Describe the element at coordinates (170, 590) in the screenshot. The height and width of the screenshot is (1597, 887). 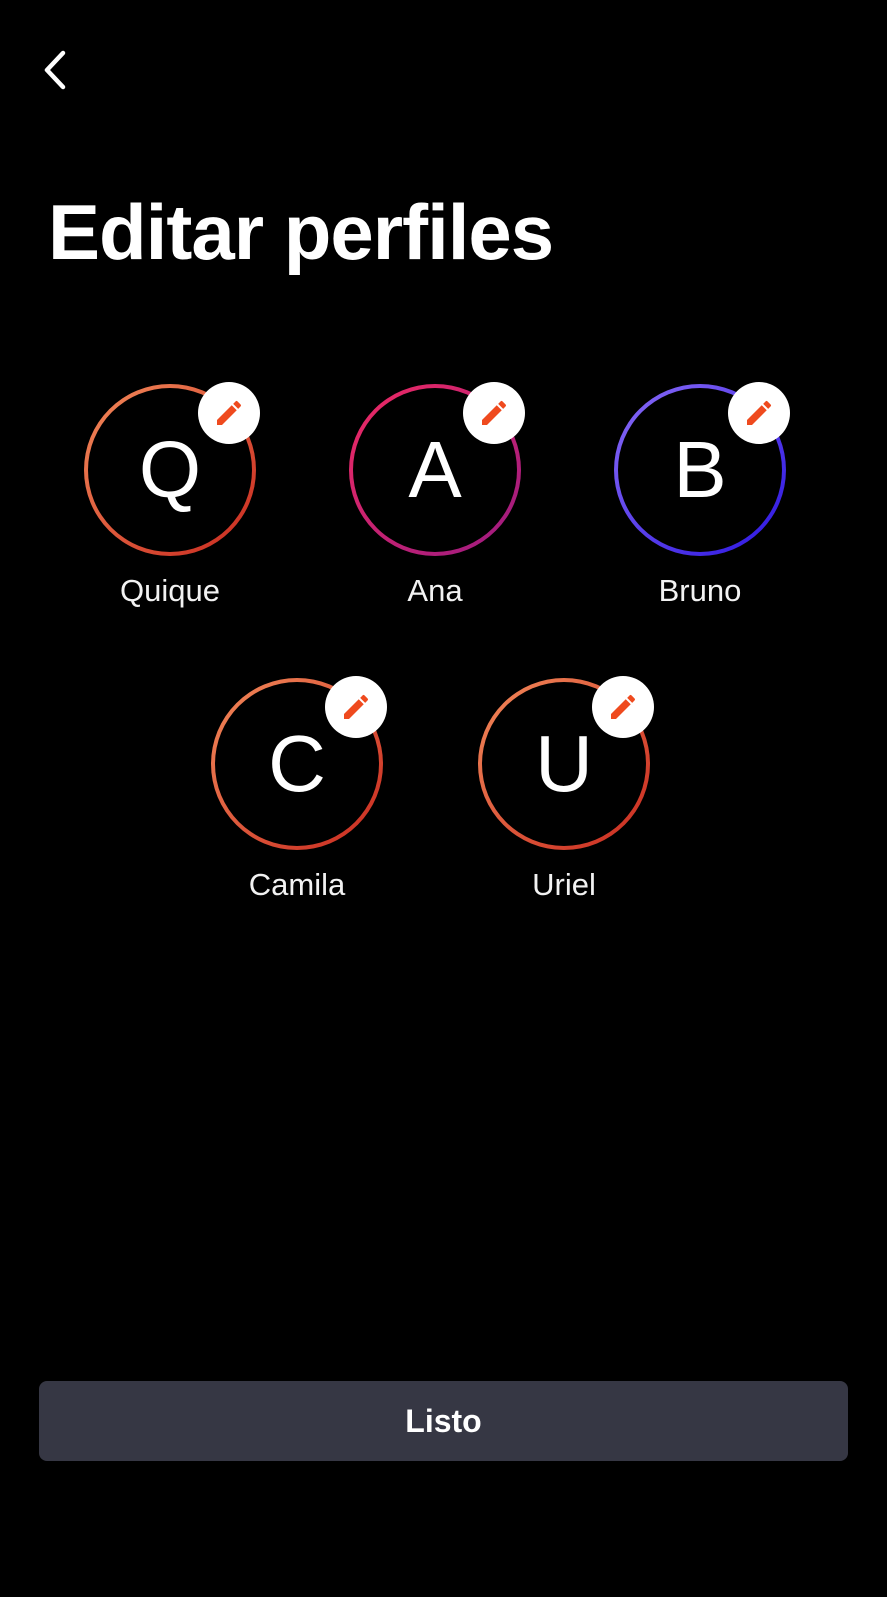
I see `profile-name: Quique` at that location.